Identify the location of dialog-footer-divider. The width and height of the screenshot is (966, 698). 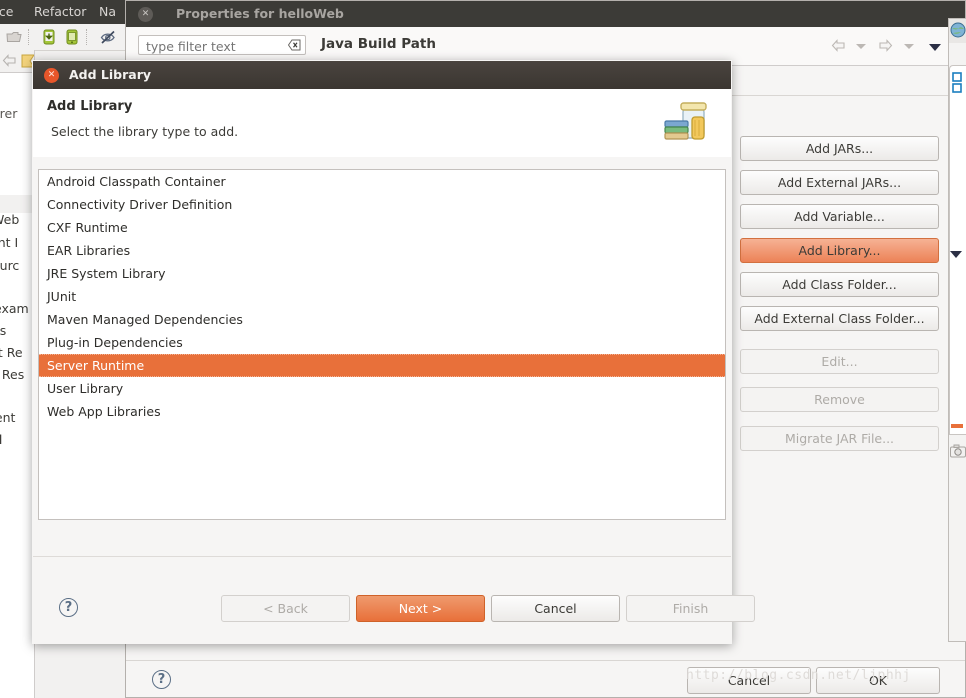
(382, 556).